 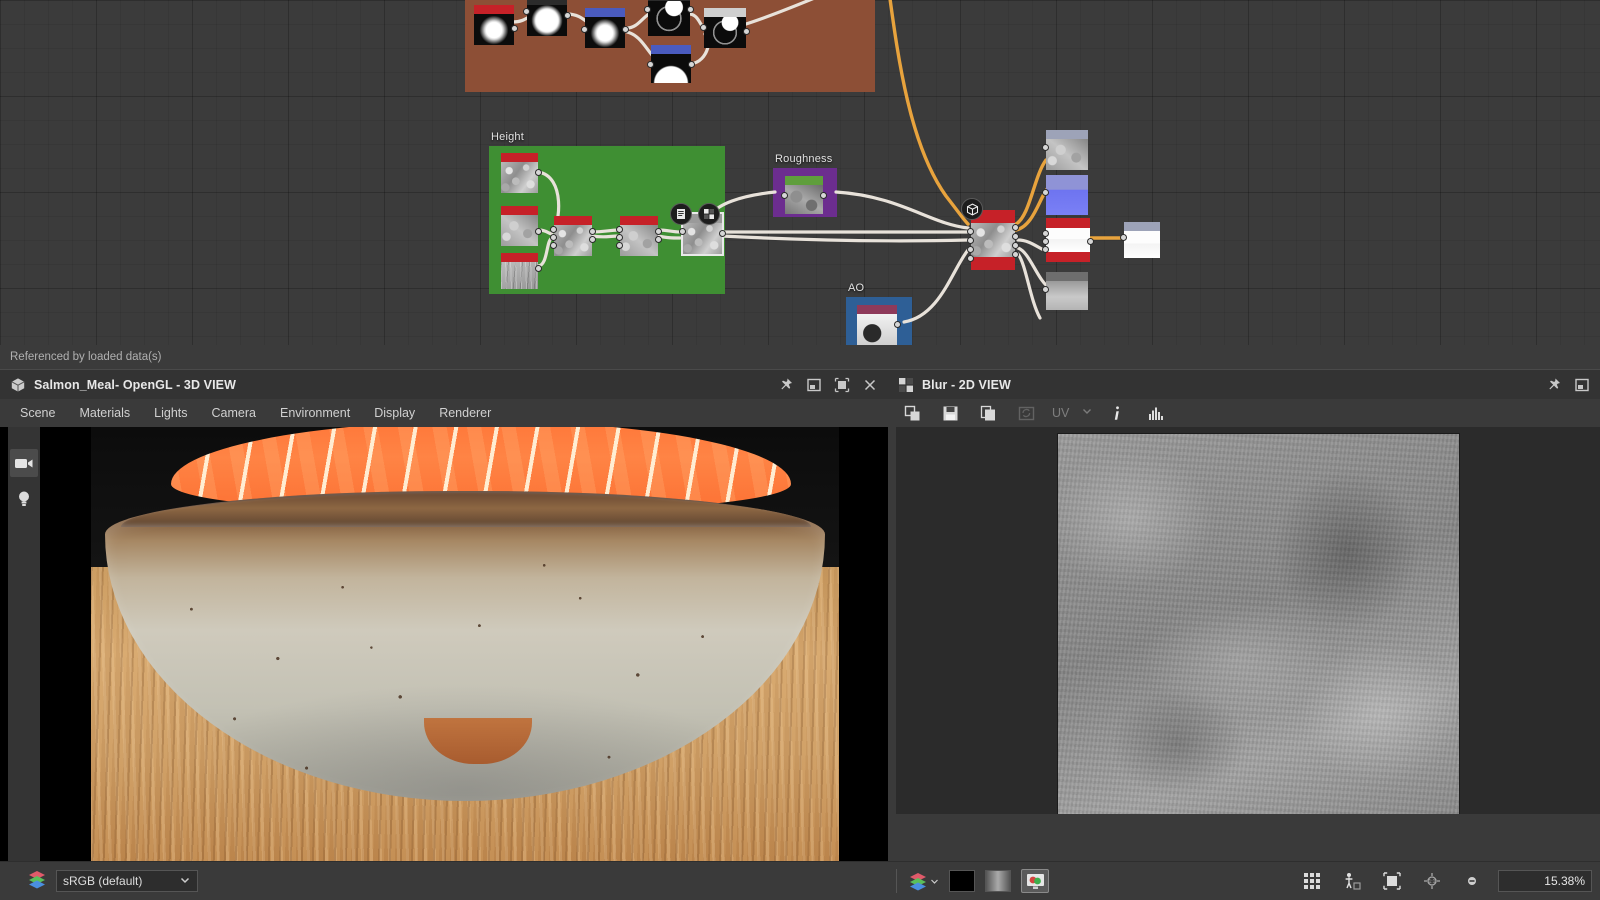 What do you see at coordinates (842, 385) in the screenshot?
I see `maximize-icon` at bounding box center [842, 385].